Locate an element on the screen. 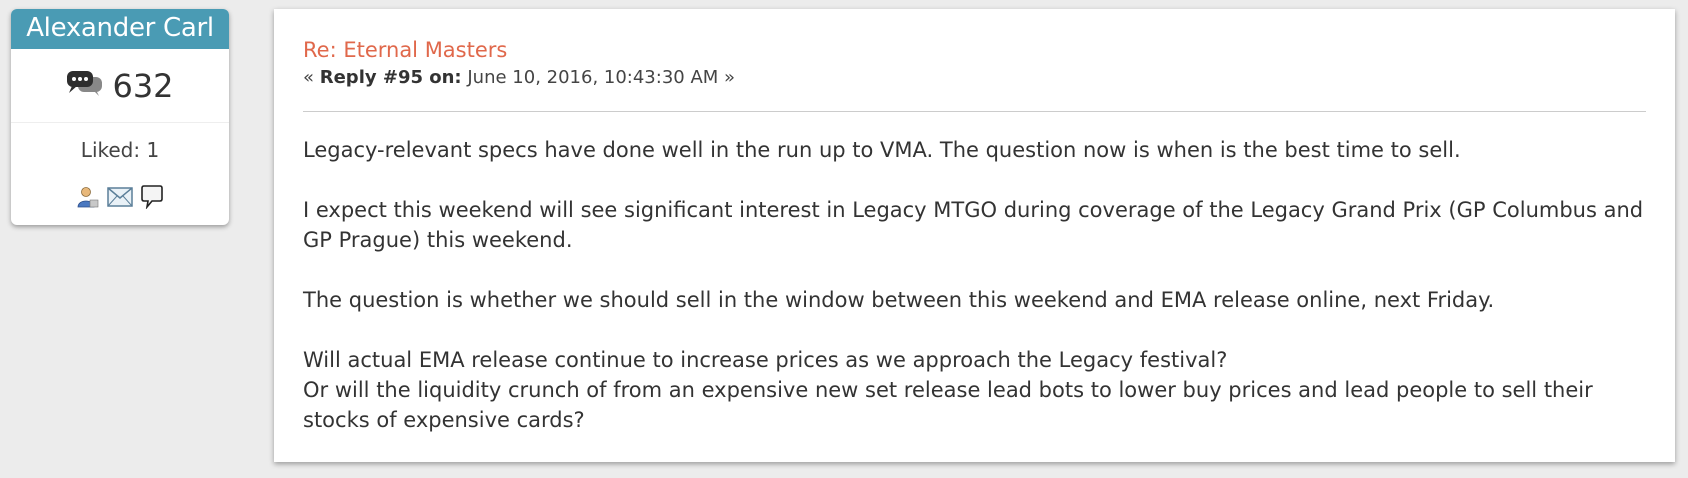 The image size is (1688, 478). post-count: 632 is located at coordinates (143, 85).